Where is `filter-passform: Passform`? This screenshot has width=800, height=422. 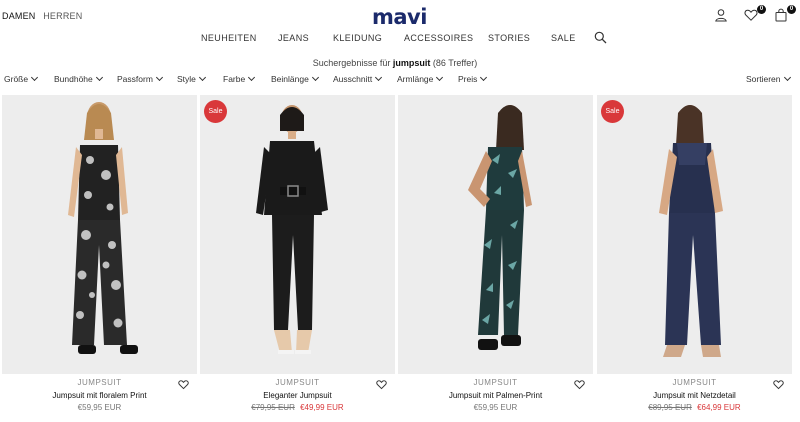 filter-passform: Passform is located at coordinates (140, 78).